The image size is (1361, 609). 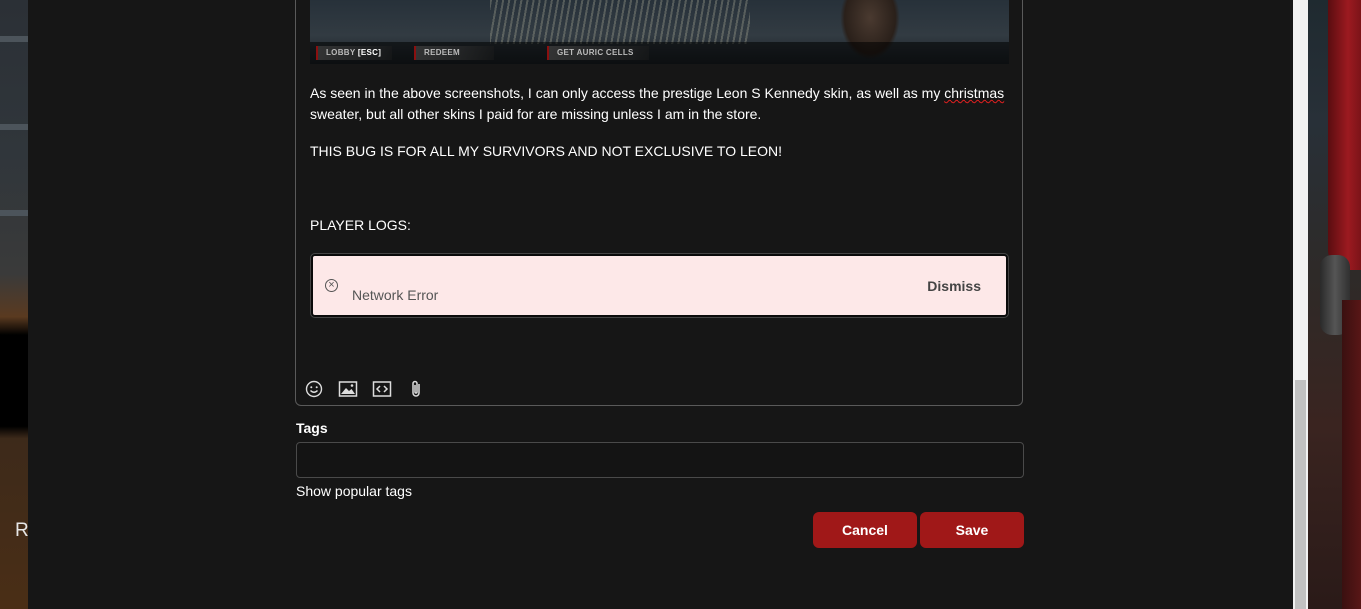 What do you see at coordinates (865, 530) in the screenshot?
I see `cancel-button: Cancel` at bounding box center [865, 530].